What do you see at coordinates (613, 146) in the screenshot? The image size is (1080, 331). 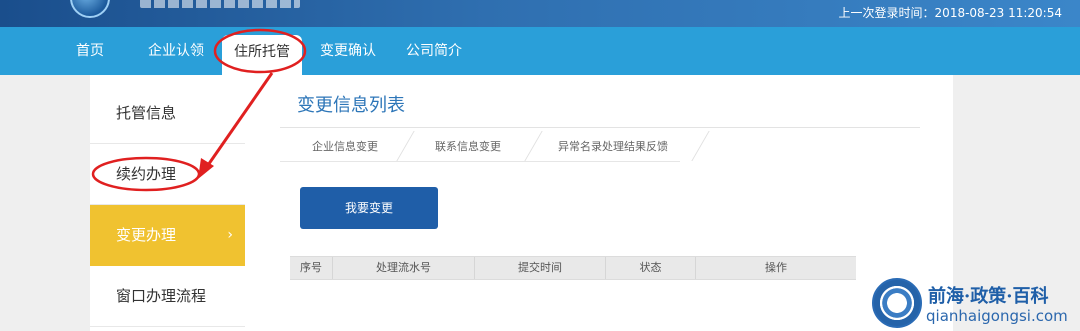 I see `tab-abnormal-list-feedback: 异常名录处理结果反馈` at bounding box center [613, 146].